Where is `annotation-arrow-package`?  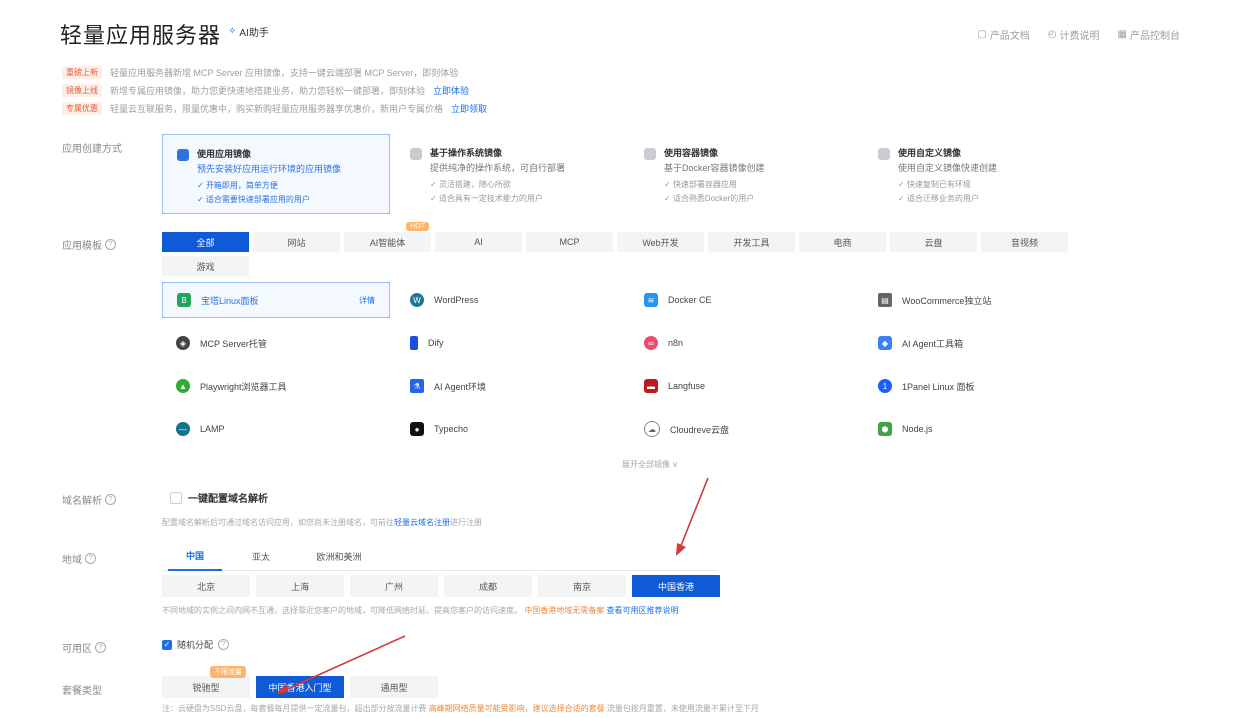
annotation-arrow-package is located at coordinates (341, 664).